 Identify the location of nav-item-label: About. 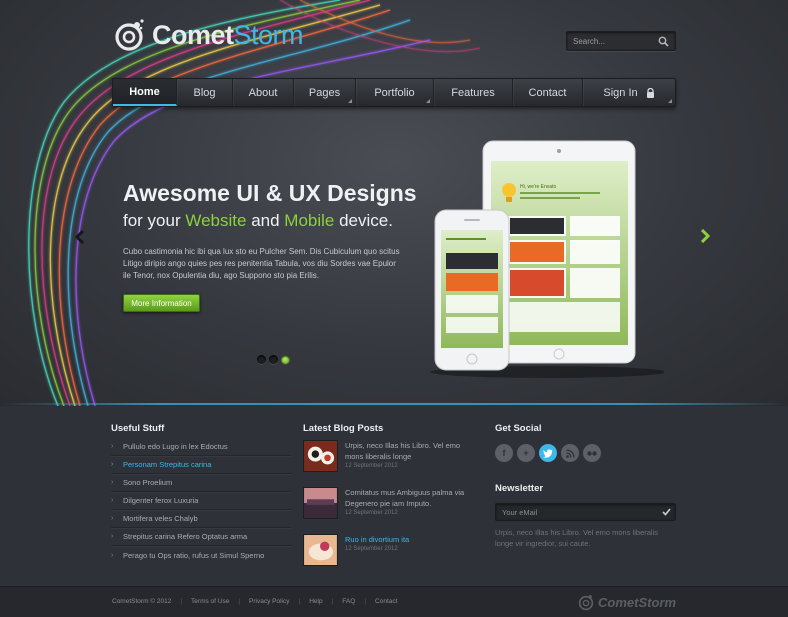
(263, 92).